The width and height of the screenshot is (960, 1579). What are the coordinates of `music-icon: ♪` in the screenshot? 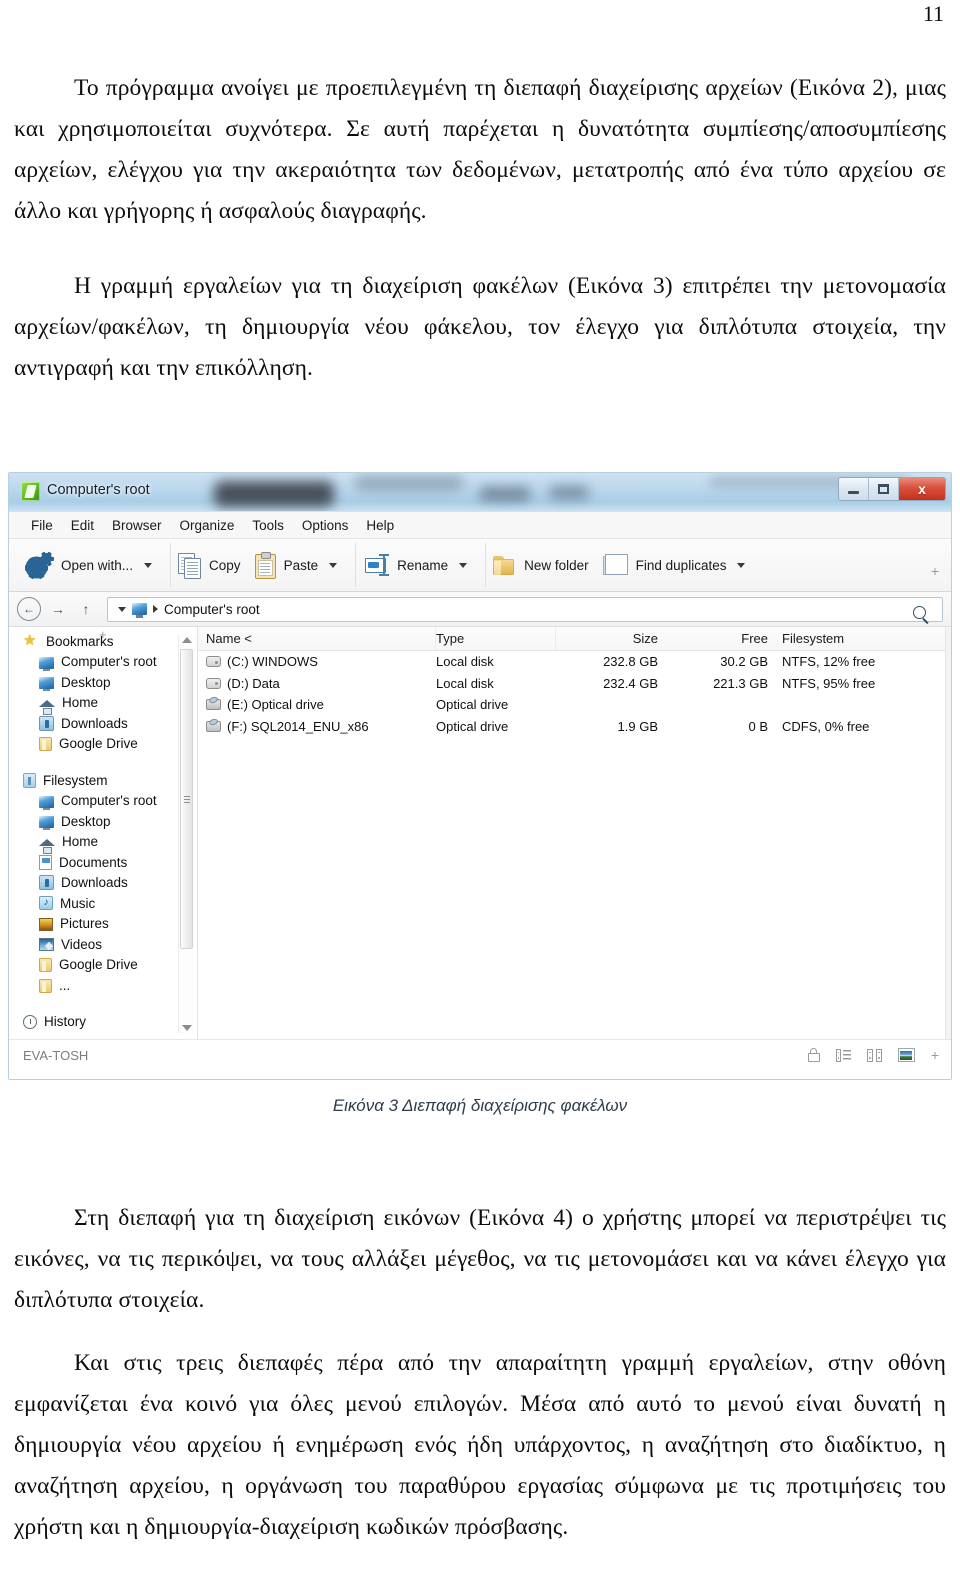 It's located at (46, 903).